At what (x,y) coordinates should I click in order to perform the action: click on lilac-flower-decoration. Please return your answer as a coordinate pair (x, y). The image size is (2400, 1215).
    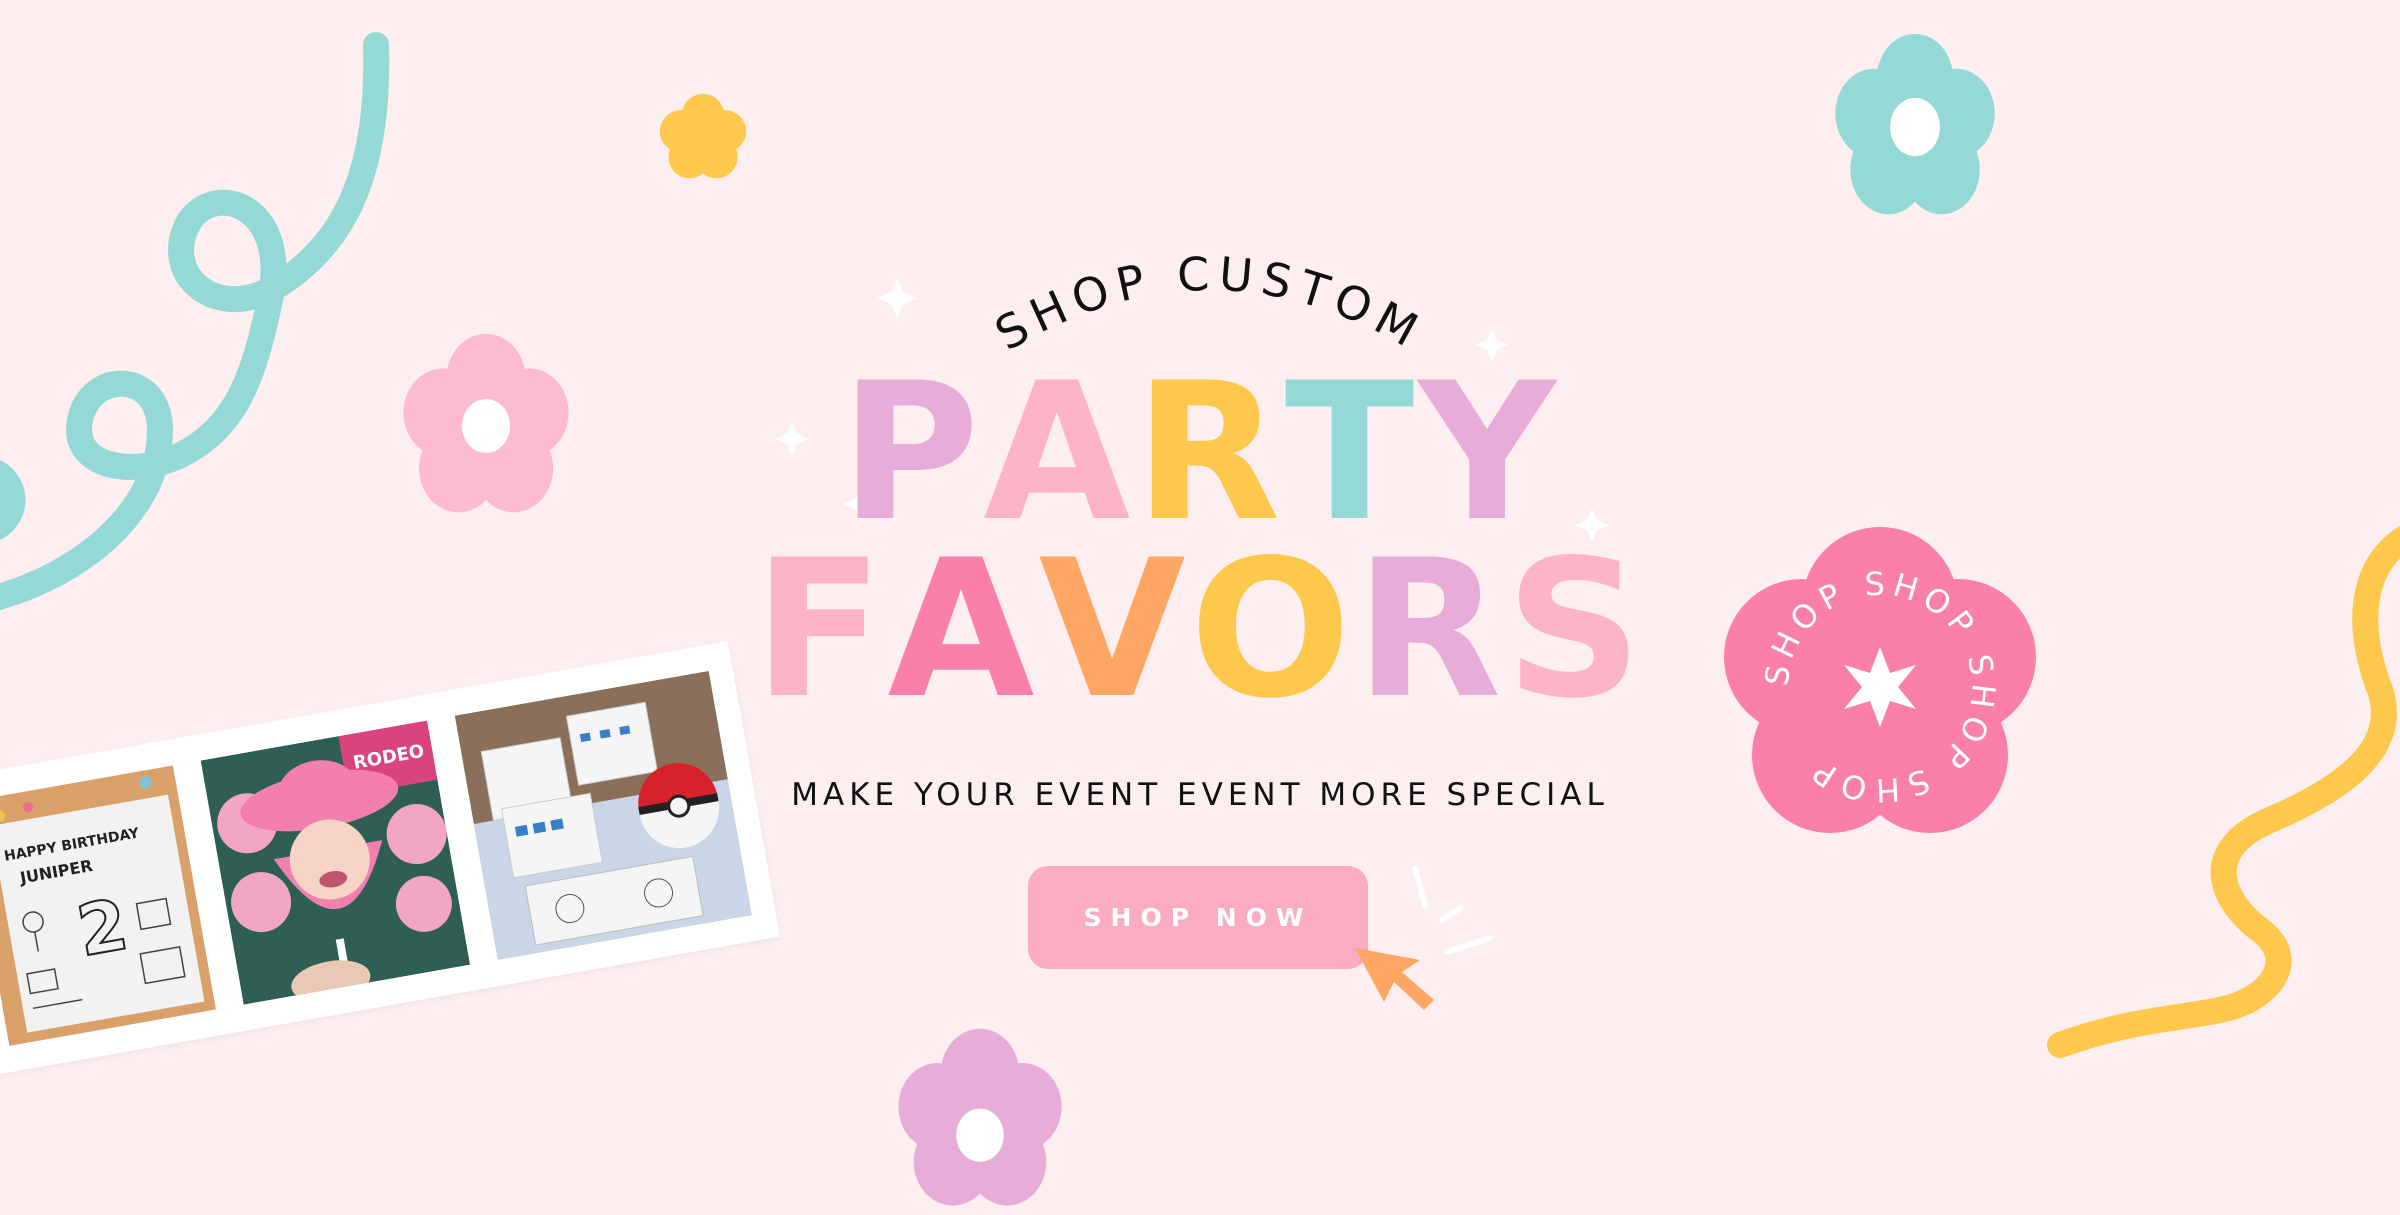
    Looking at the image, I should click on (980, 1115).